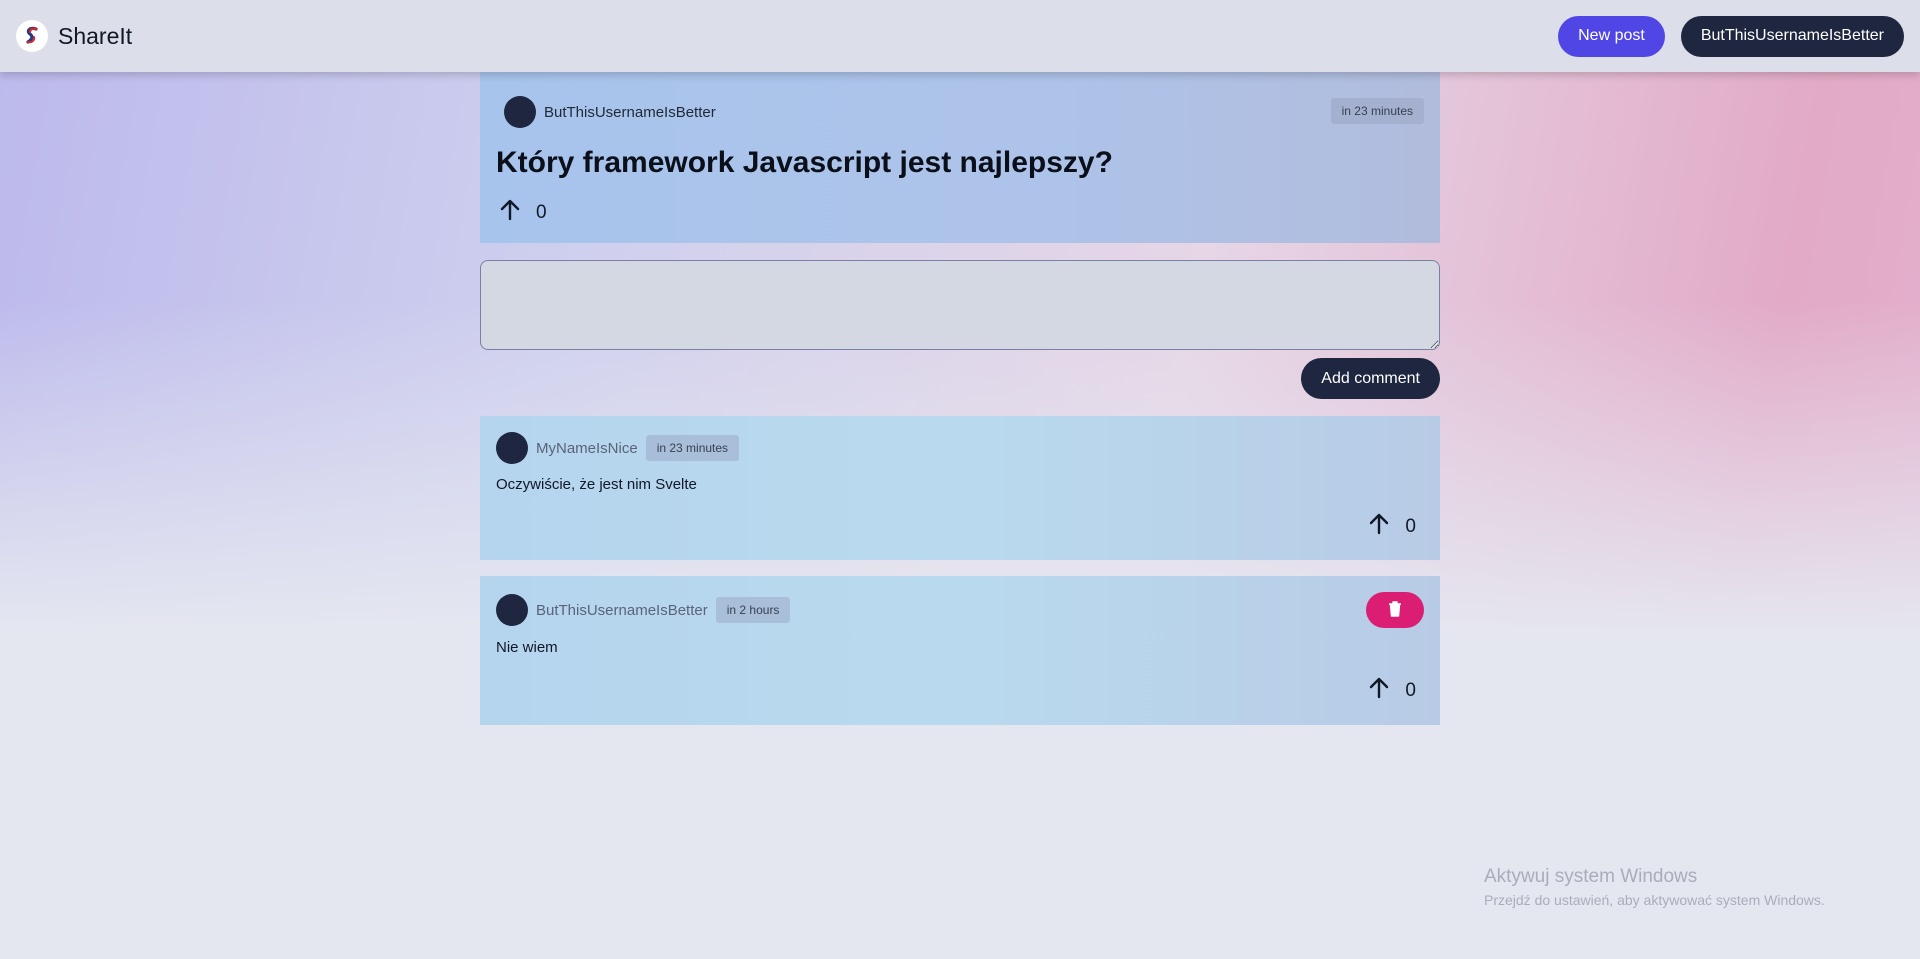 The width and height of the screenshot is (1920, 959). I want to click on comment-header: MyNameIsNice in 23 minutes, so click(618, 448).